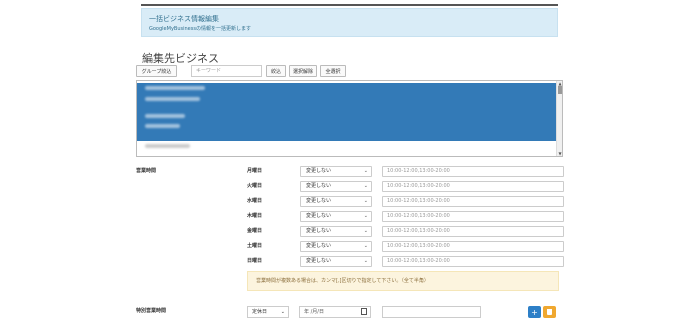 The image size is (700, 321). What do you see at coordinates (560, 90) in the screenshot?
I see `scrollbar-thumb` at bounding box center [560, 90].